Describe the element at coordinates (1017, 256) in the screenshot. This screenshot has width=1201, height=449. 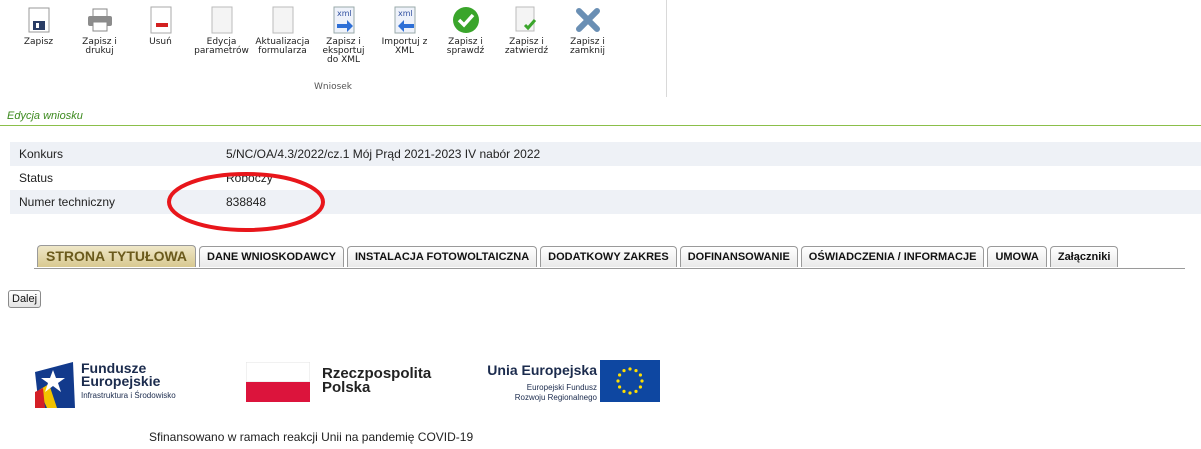
I see `tab-umowa: UMOWA` at that location.